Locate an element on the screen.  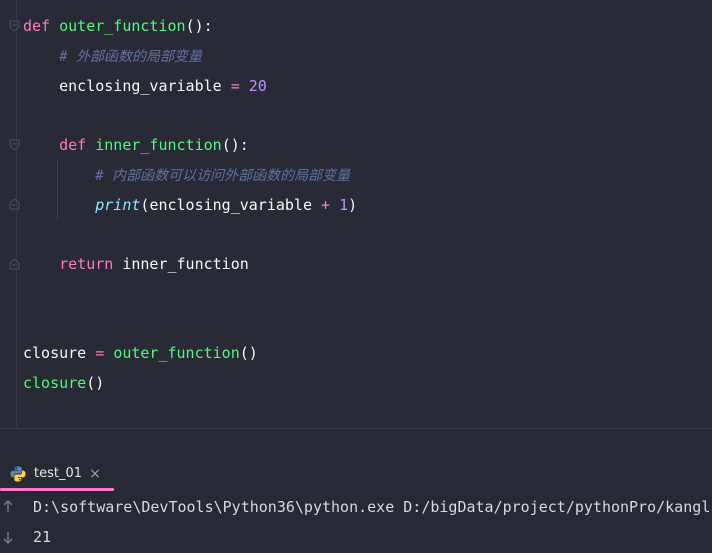
code-line-comment: # 内部函数可以访问外部函数的局部变量 is located at coordinates (186, 175).